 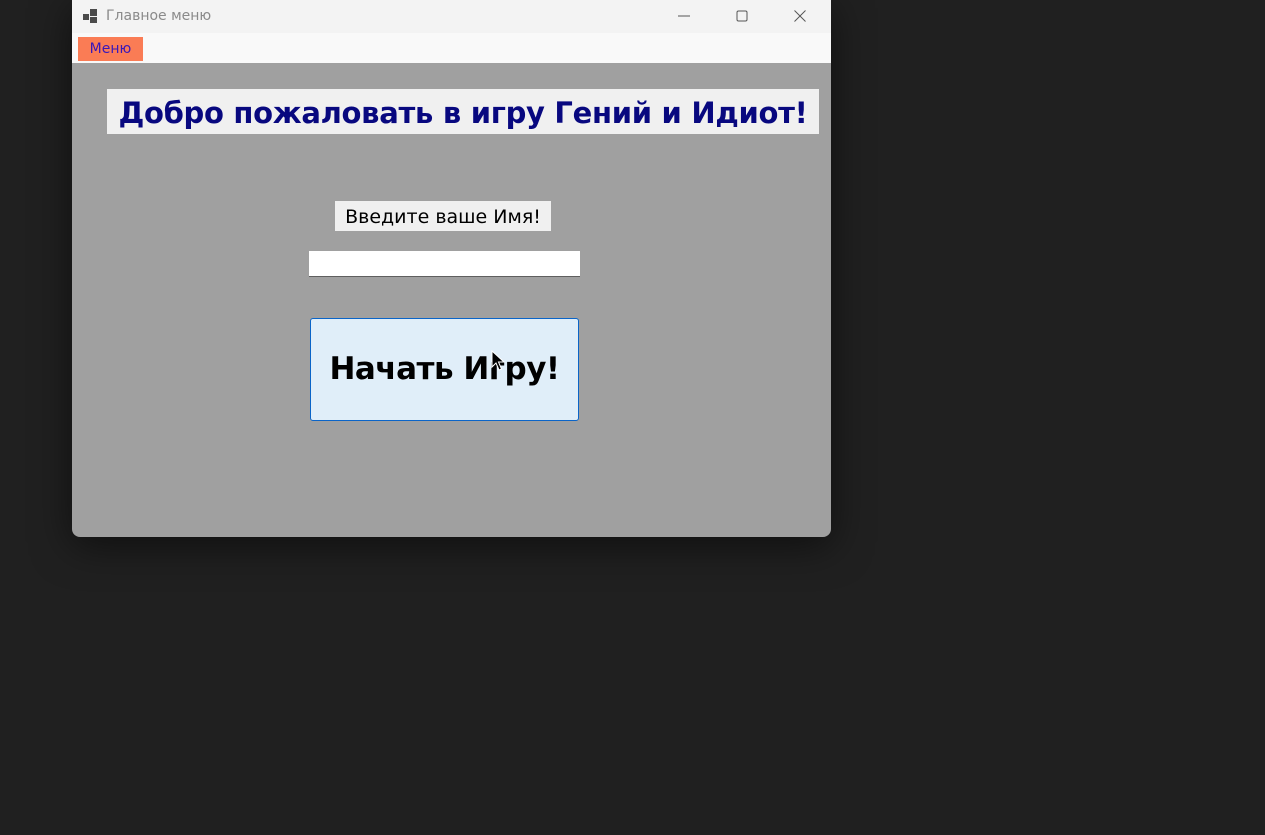 I want to click on minimize-button, so click(x=684, y=16).